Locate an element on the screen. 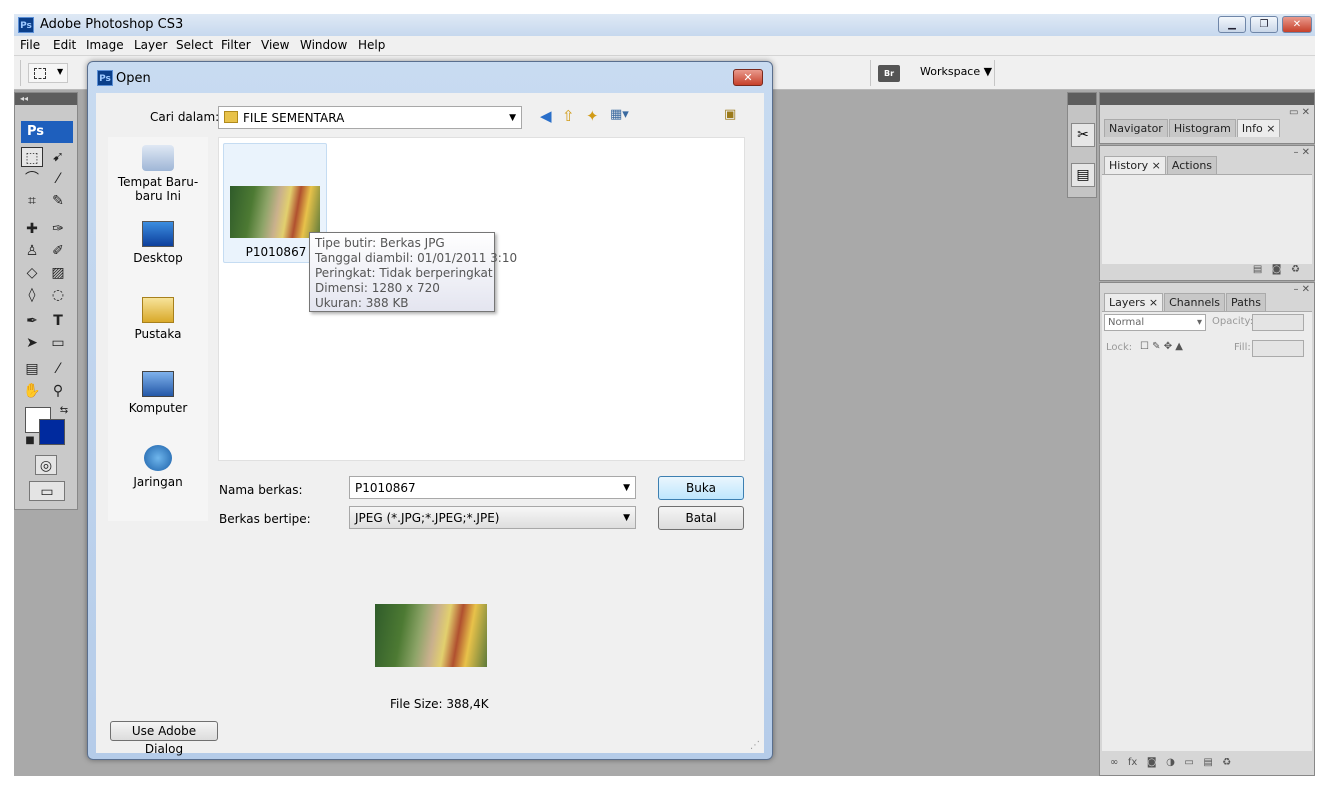 The width and height of the screenshot is (1330, 798). gradient-tool-icon: ▨ is located at coordinates (58, 273).